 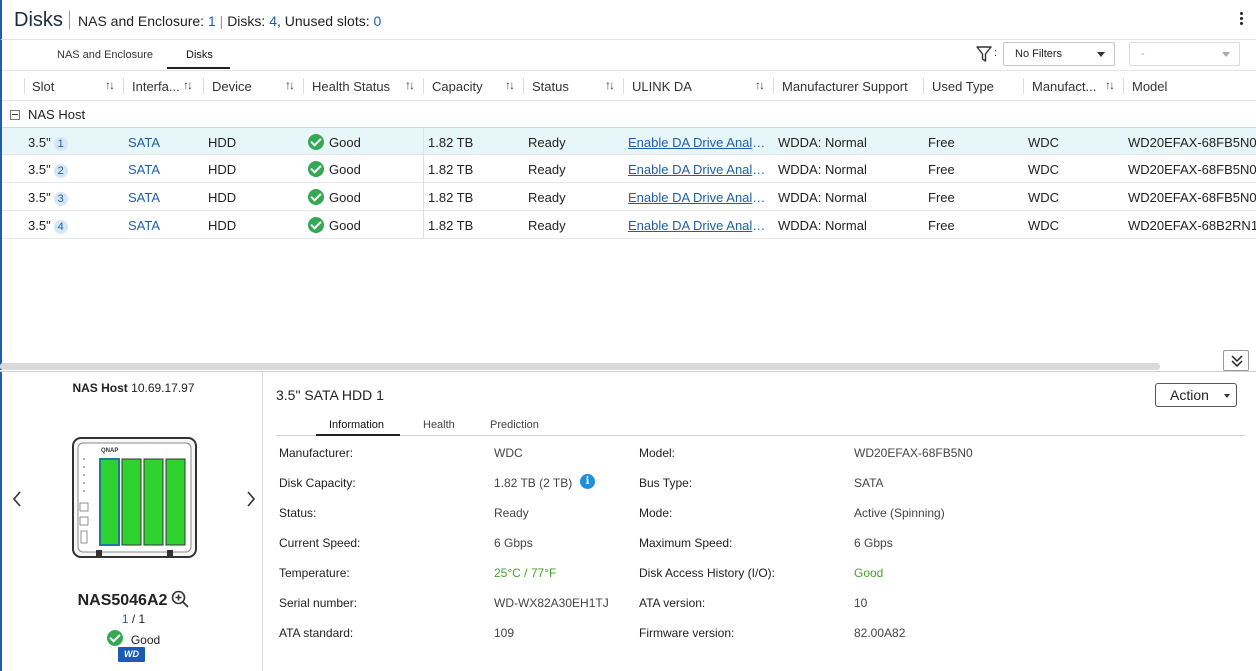 I want to click on disks-count-label: Disks:, so click(x=246, y=21).